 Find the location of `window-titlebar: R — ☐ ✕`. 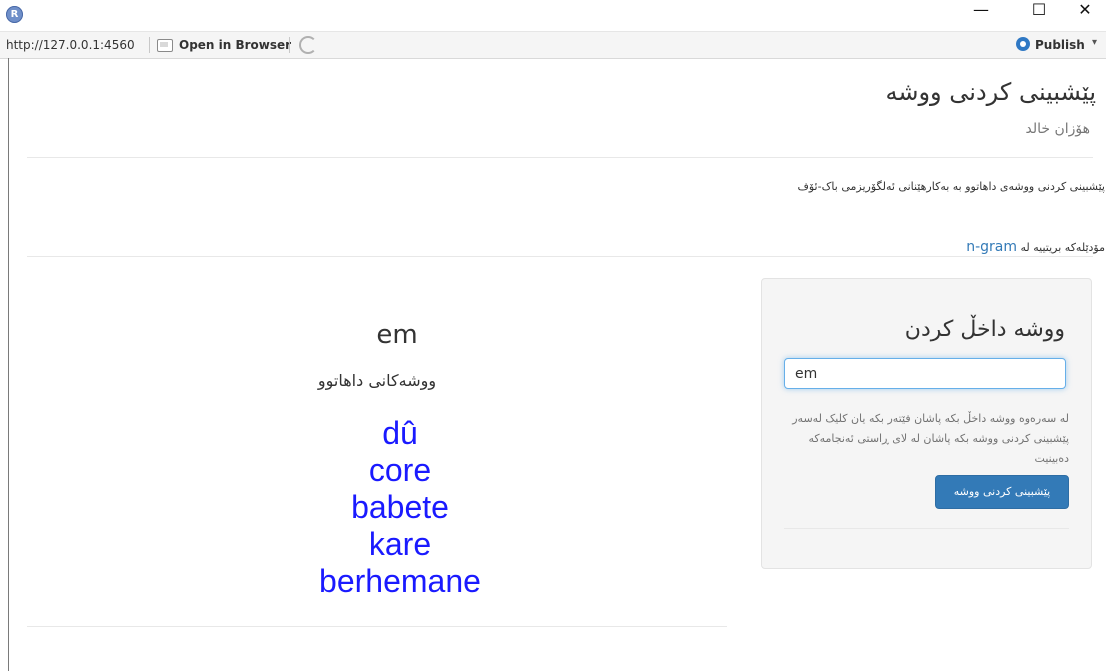

window-titlebar: R — ☐ ✕ is located at coordinates (553, 16).